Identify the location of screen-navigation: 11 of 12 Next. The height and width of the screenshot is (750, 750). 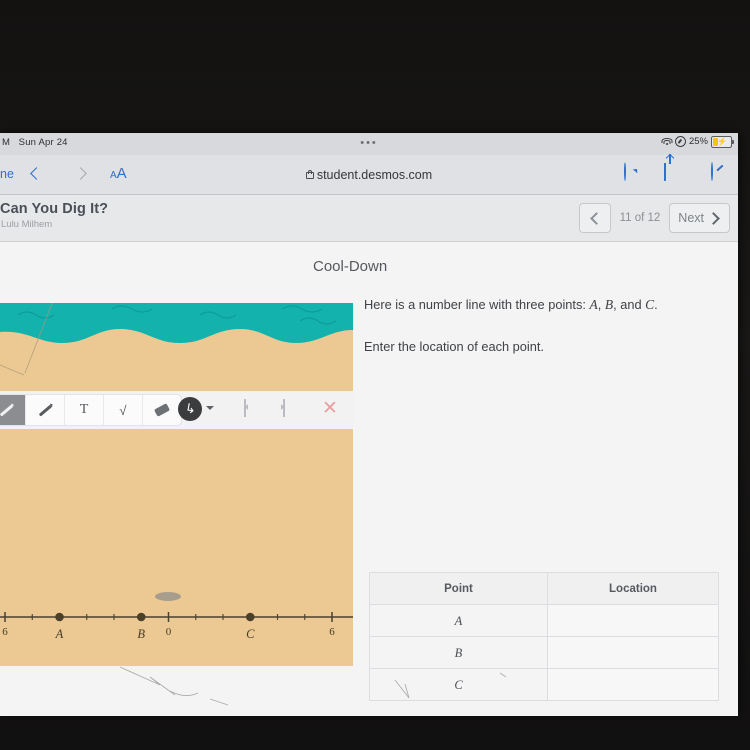
(654, 218).